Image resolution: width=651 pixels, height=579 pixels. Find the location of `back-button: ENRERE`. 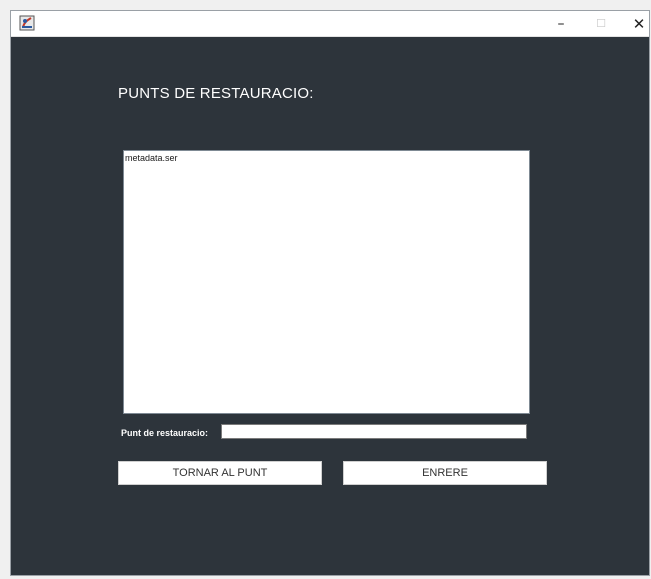

back-button: ENRERE is located at coordinates (445, 473).